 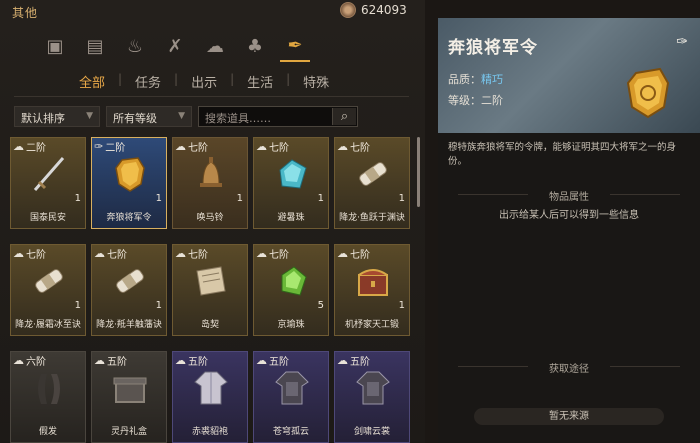 I want to click on item-name: 国泰民安, so click(x=47, y=218).